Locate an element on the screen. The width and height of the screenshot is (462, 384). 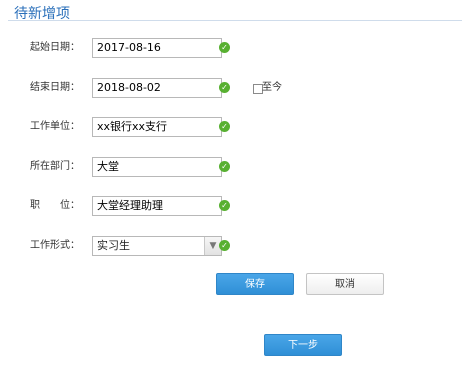
employer-field: xx银行xx支行 is located at coordinates (157, 127).